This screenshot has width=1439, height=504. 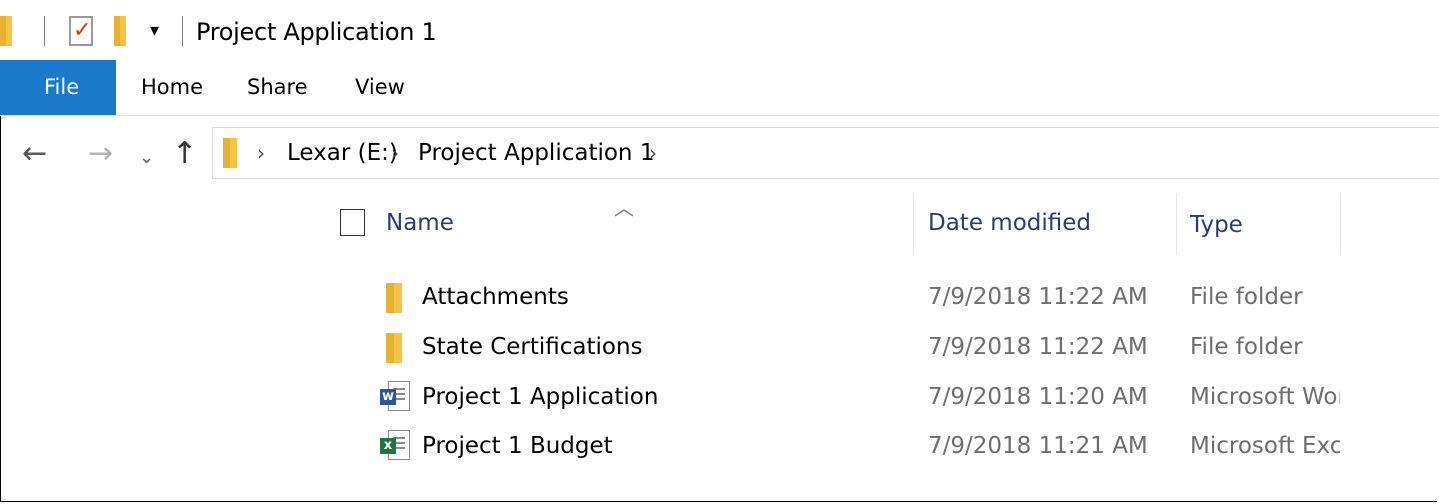 What do you see at coordinates (624, 208) in the screenshot?
I see `sort-ascending-icon: ︿` at bounding box center [624, 208].